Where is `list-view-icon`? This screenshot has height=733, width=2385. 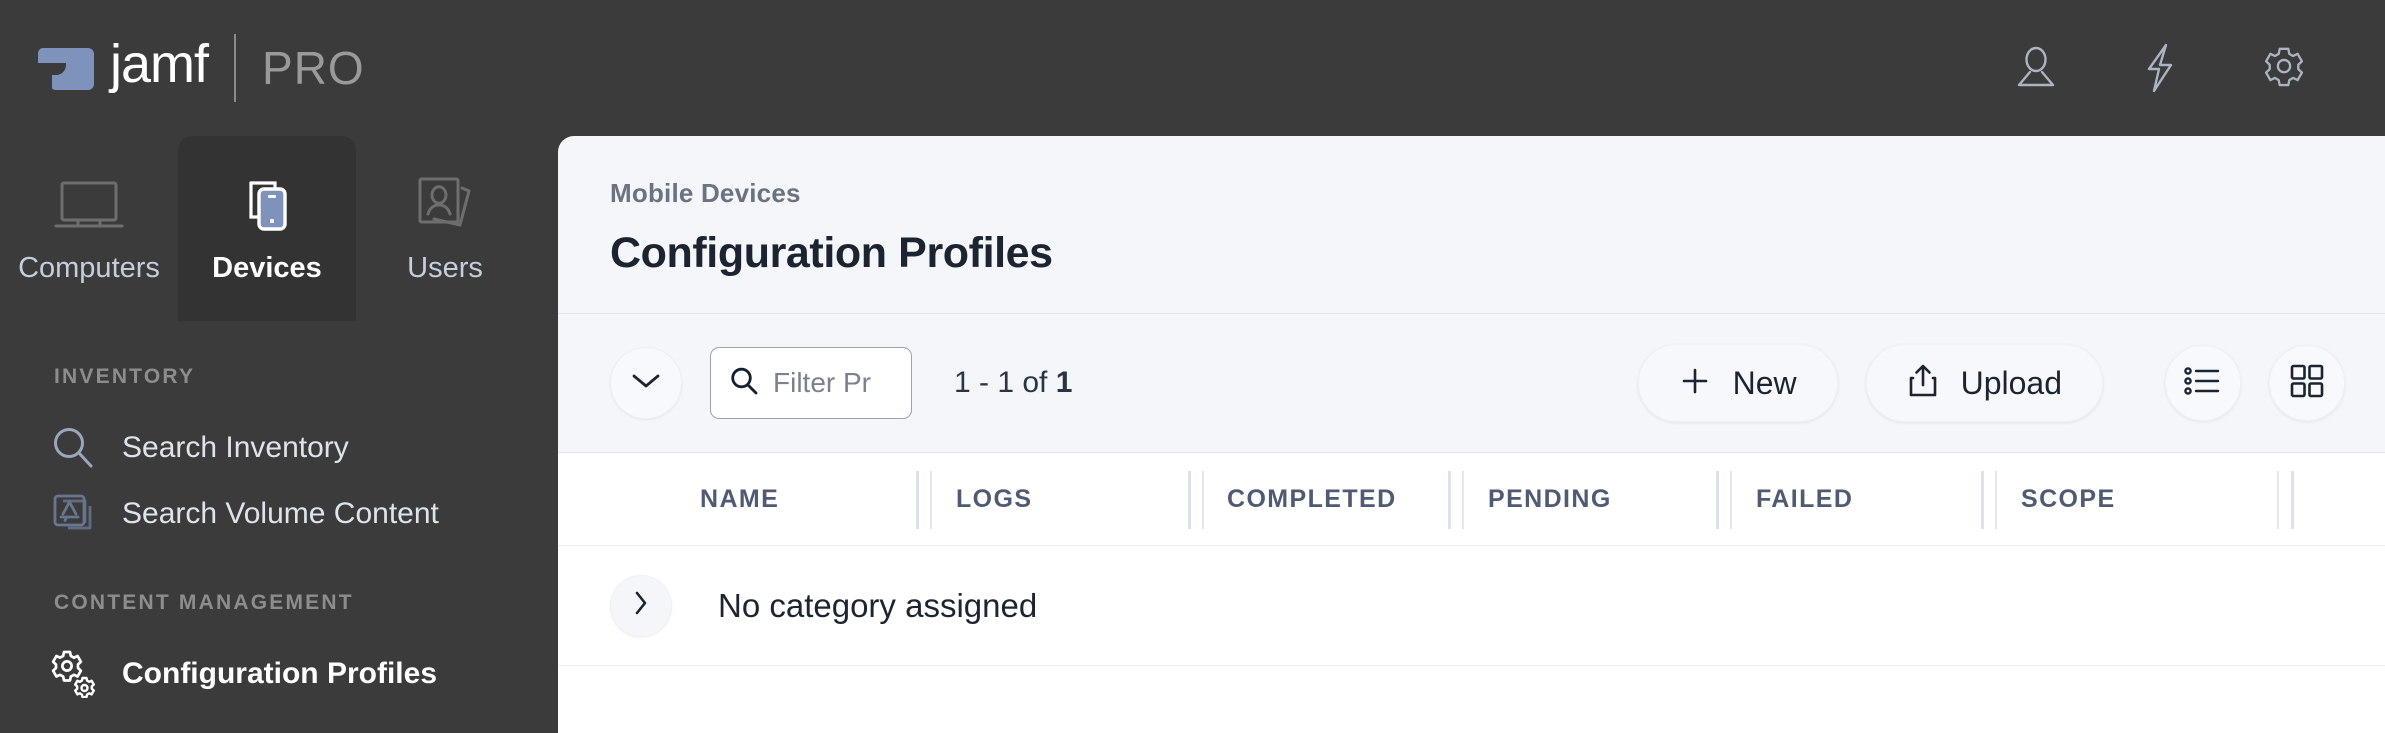
list-view-icon is located at coordinates (2203, 383).